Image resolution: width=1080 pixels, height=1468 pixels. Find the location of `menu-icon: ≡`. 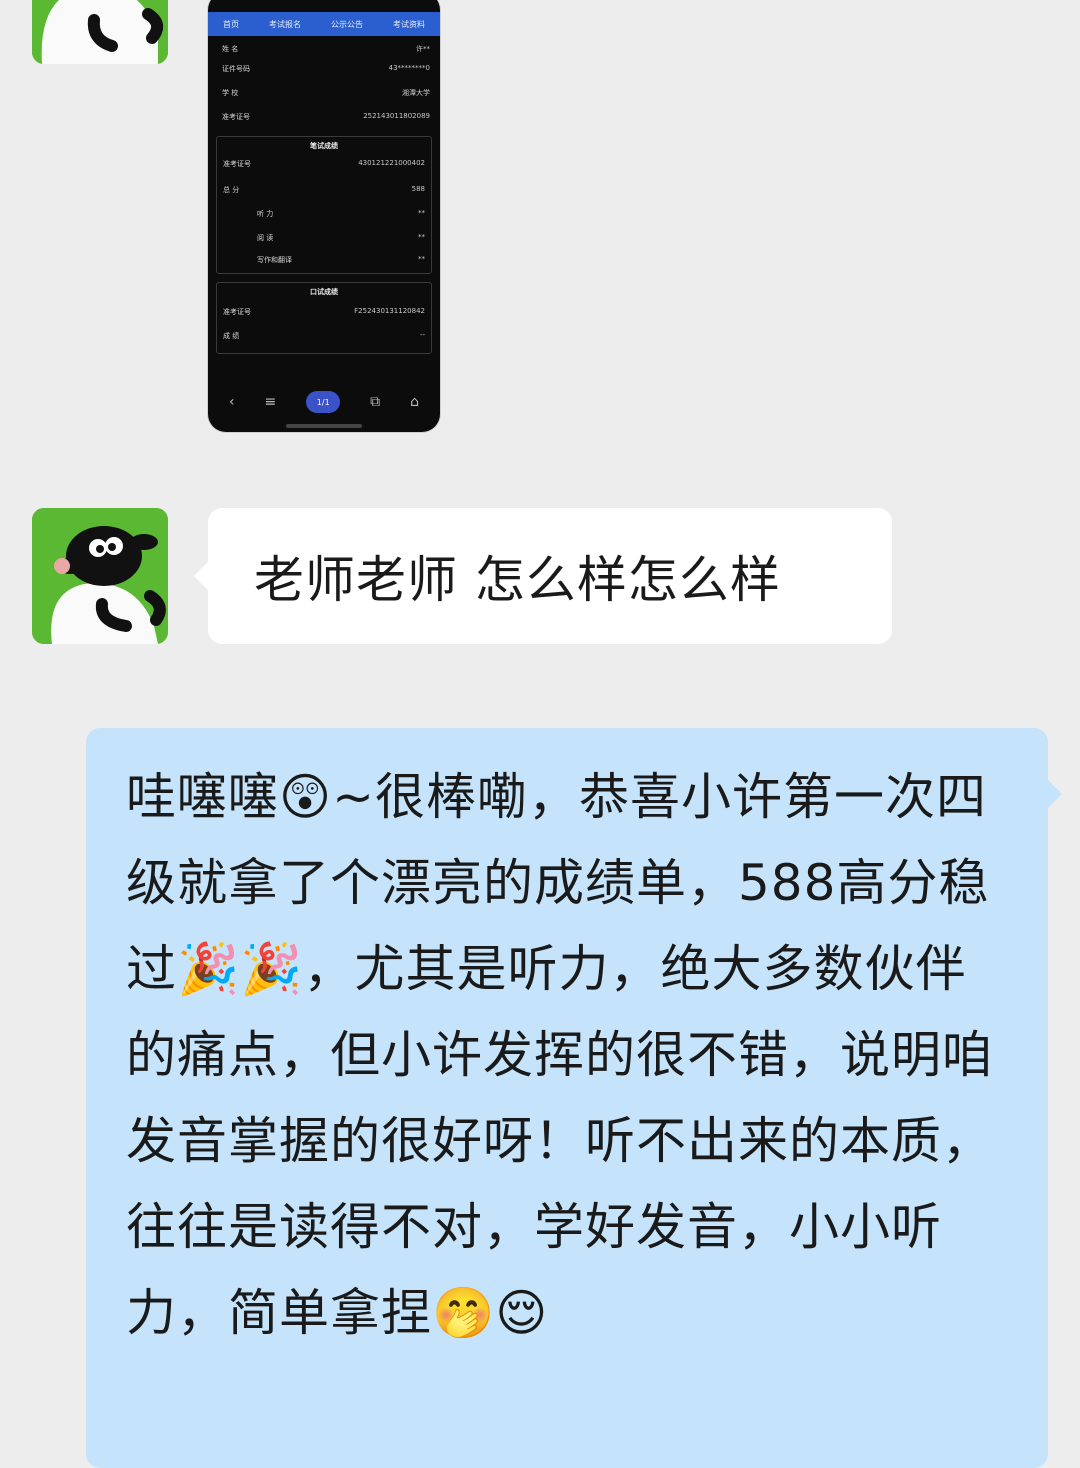

menu-icon: ≡ is located at coordinates (271, 402).